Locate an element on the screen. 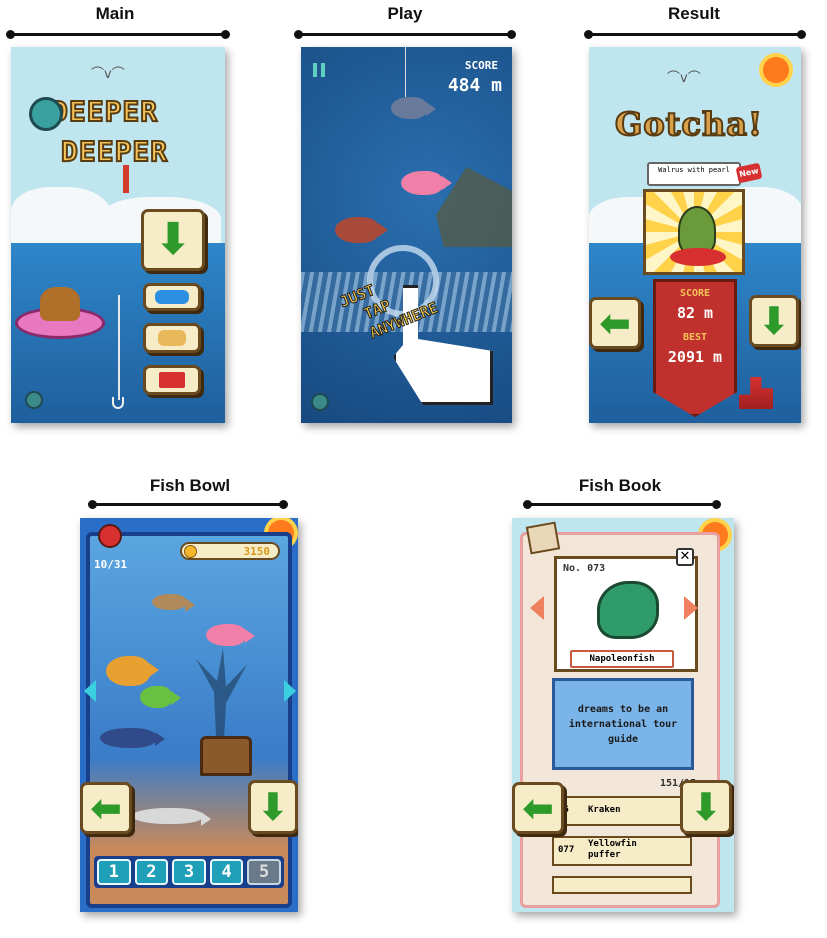 The width and height of the screenshot is (827, 938). logo-line-2: DEEPER is located at coordinates (114, 151).